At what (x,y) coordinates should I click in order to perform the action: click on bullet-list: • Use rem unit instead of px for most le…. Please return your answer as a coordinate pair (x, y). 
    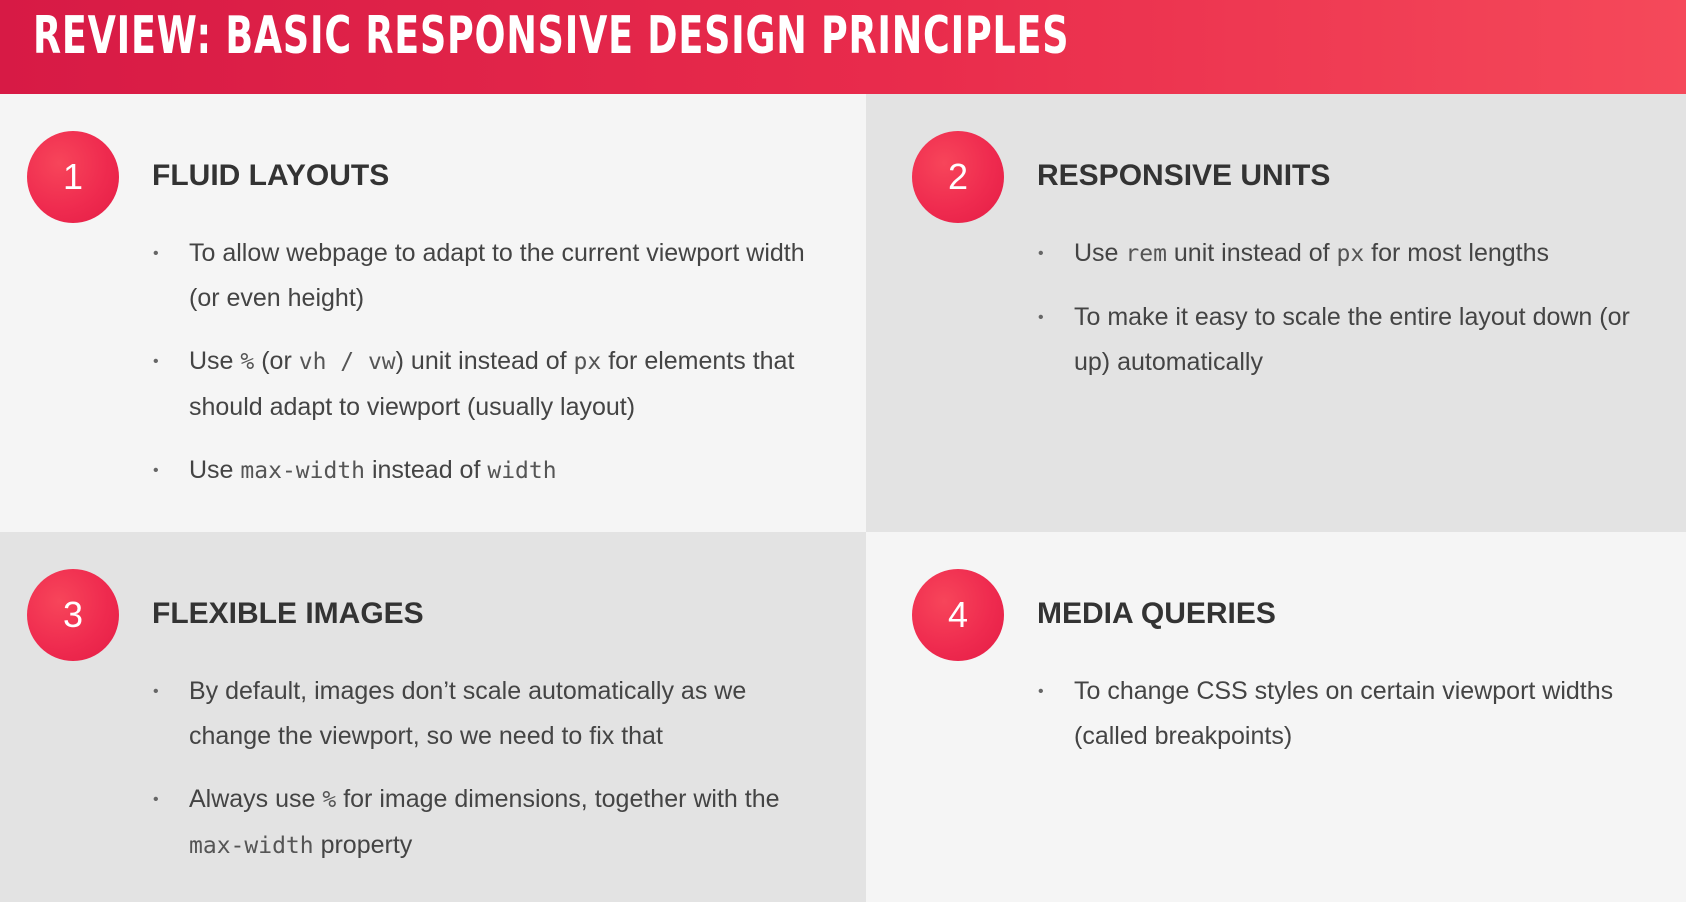
    Looking at the image, I should click on (1348, 308).